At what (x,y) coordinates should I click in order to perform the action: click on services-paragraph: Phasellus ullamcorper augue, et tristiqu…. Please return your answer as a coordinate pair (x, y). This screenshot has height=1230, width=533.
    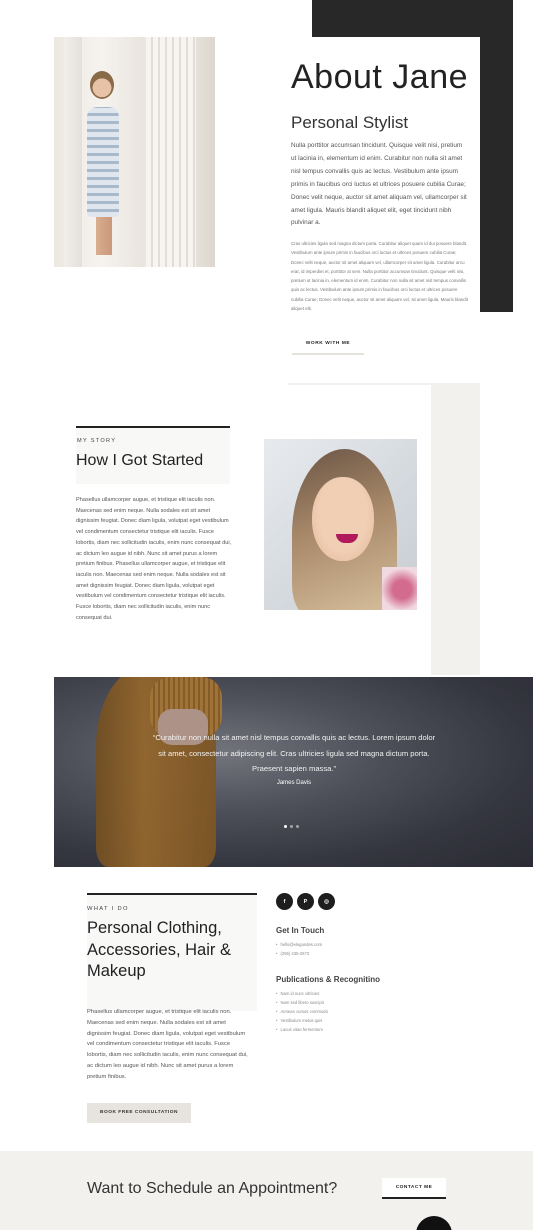
    Looking at the image, I should click on (167, 1044).